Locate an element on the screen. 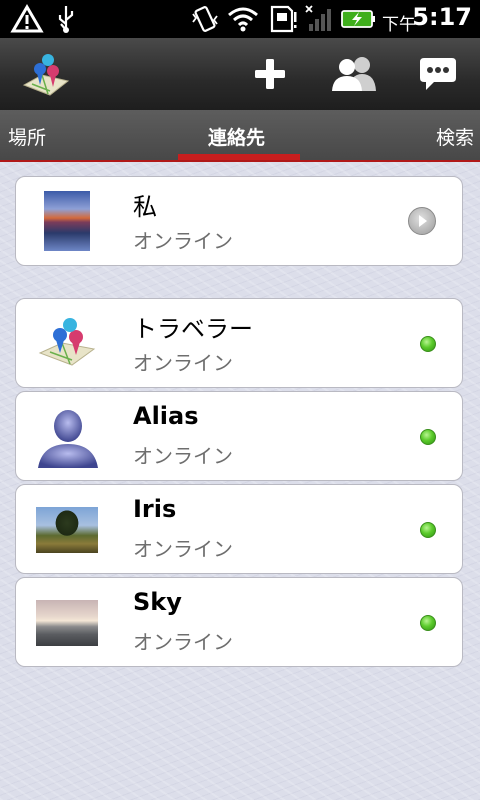  clock-ampm: 下午 is located at coordinates (399, 25).